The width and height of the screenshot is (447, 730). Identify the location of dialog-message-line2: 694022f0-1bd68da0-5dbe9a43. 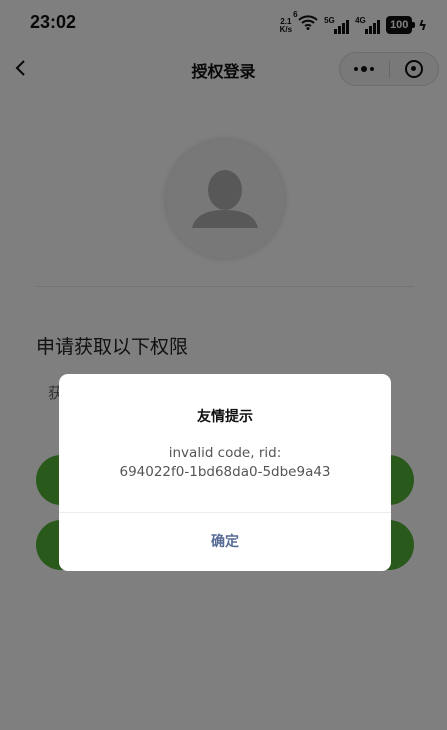
(225, 472).